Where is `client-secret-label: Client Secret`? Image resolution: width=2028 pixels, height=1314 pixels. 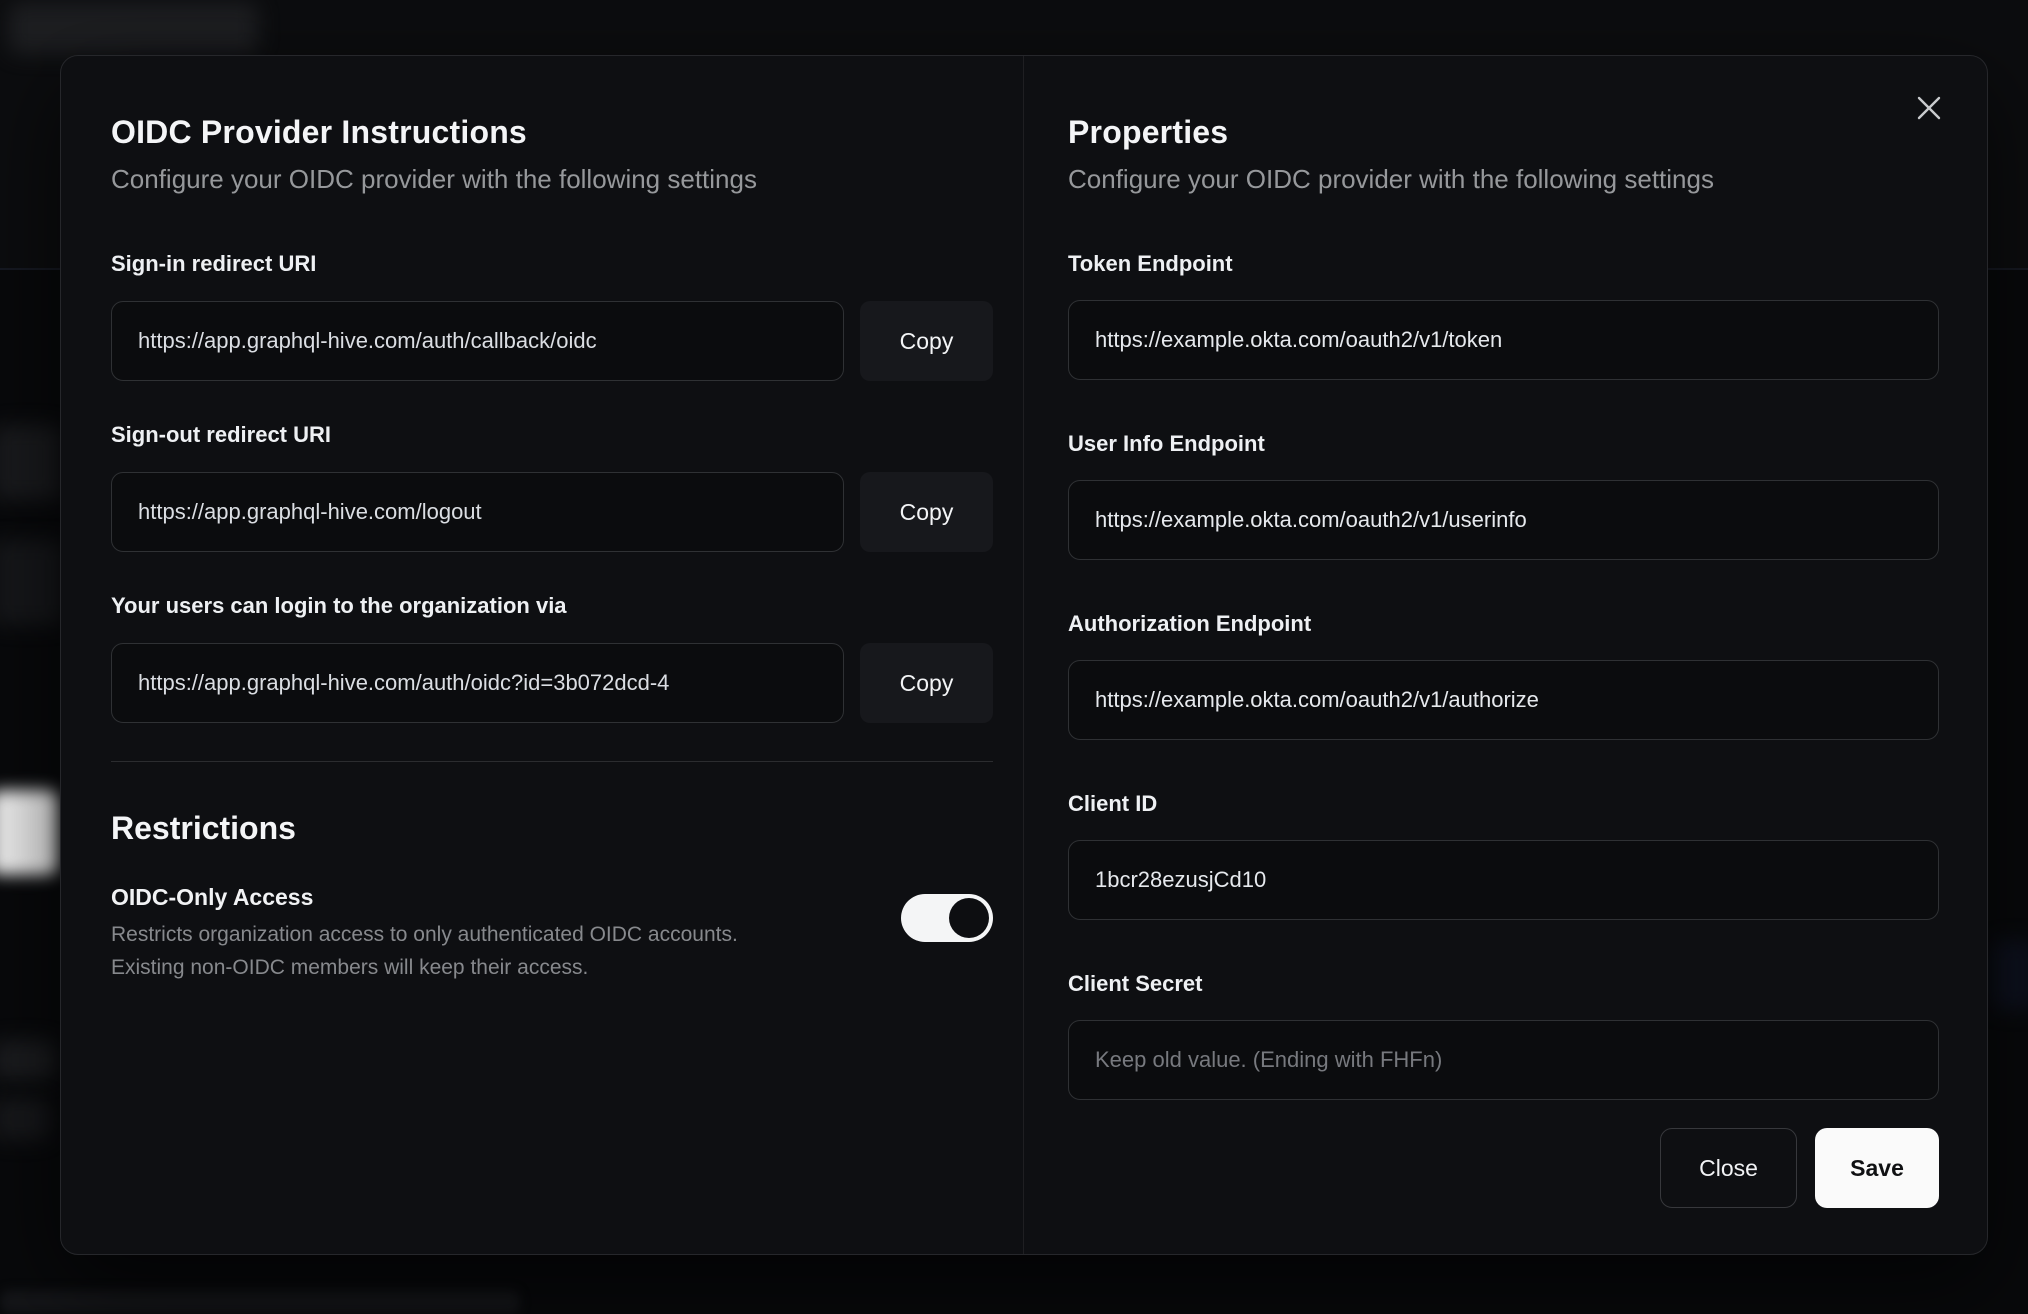
client-secret-label: Client Secret is located at coordinates (1135, 983).